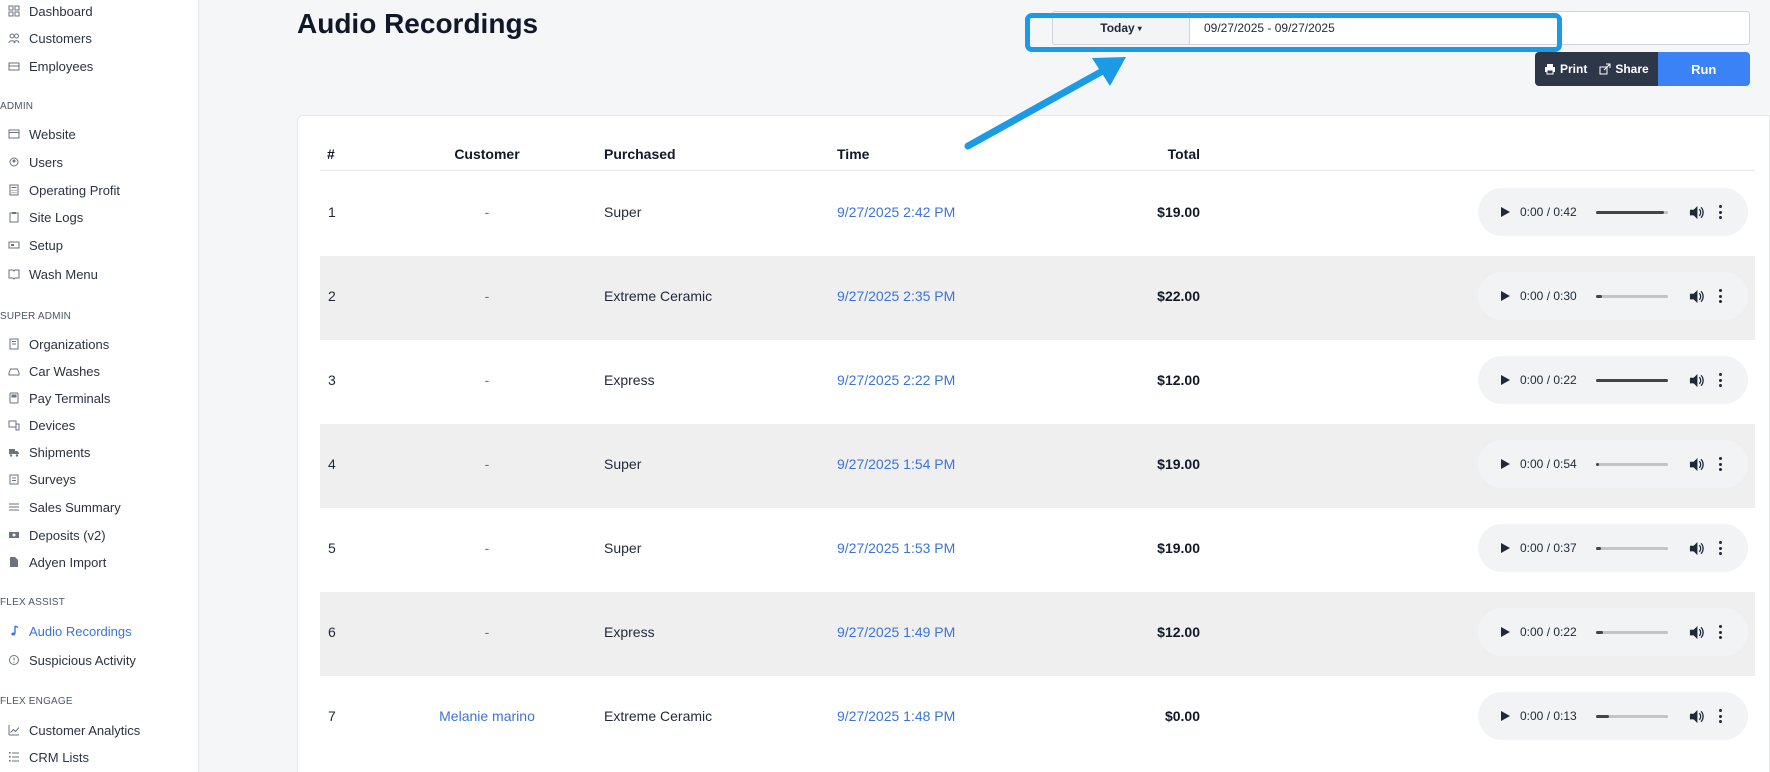 Image resolution: width=1770 pixels, height=772 pixels. Describe the element at coordinates (59, 757) in the screenshot. I see `sidebar-item-label: CRM Lists` at that location.